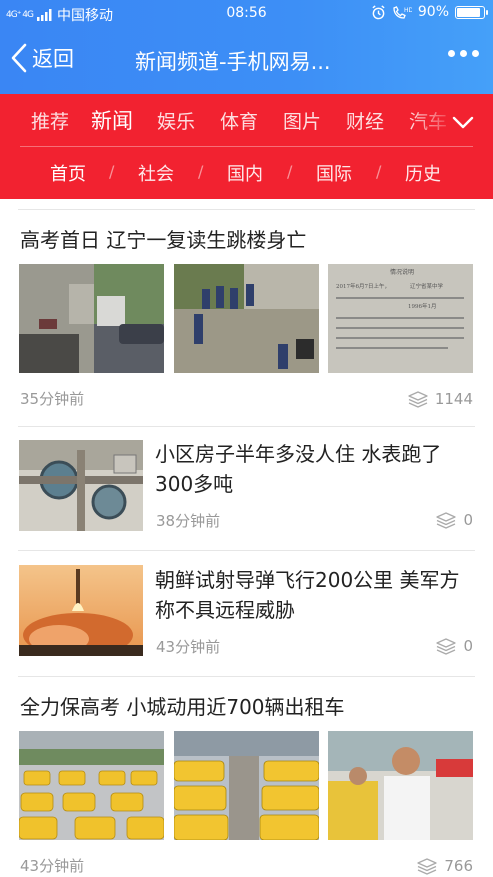 The image size is (493, 877). I want to click on channel-tabs: 推荐 新闻 娱乐 体育 图片 财经 汽车, so click(246, 120).